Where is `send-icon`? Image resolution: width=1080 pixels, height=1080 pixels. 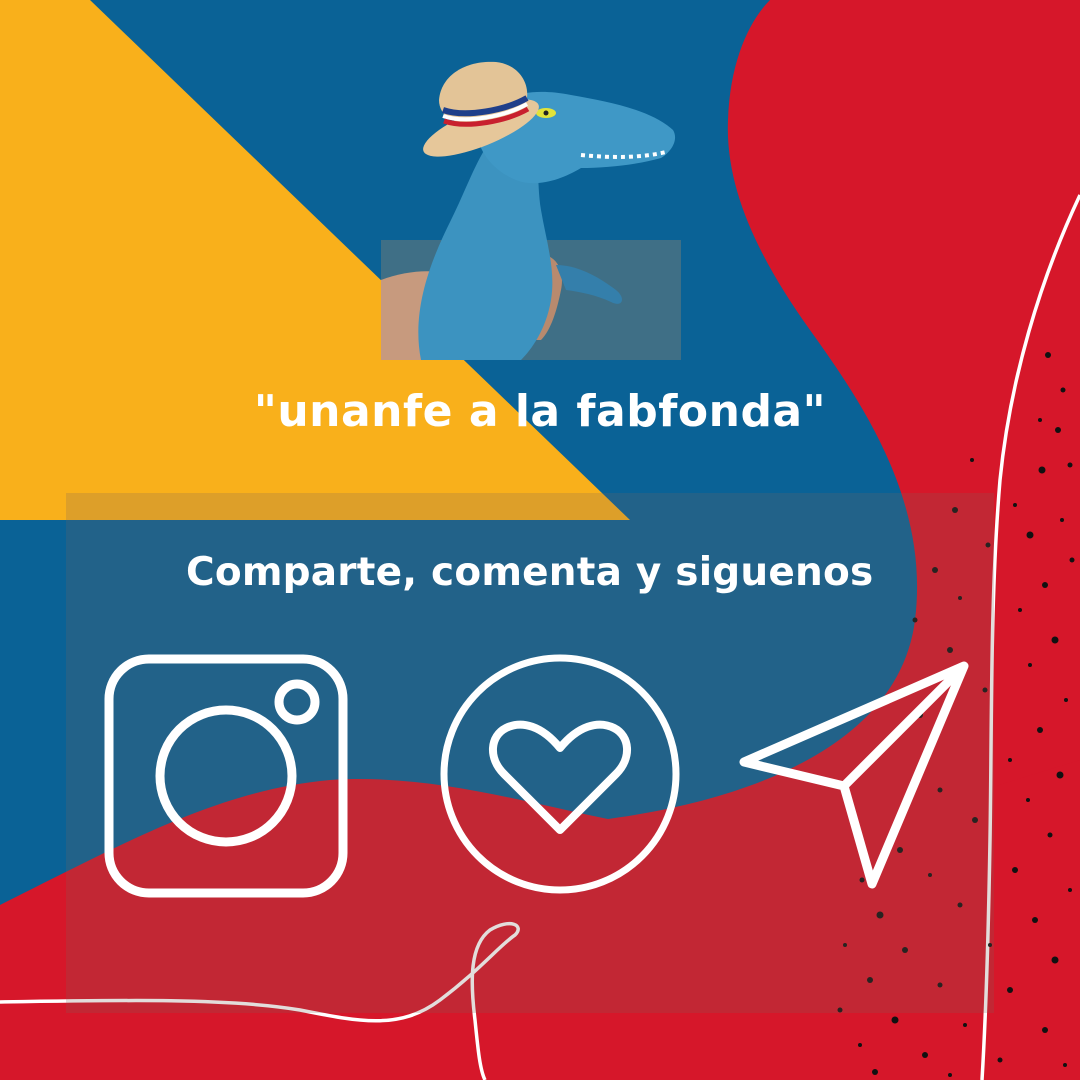 send-icon is located at coordinates (854, 776).